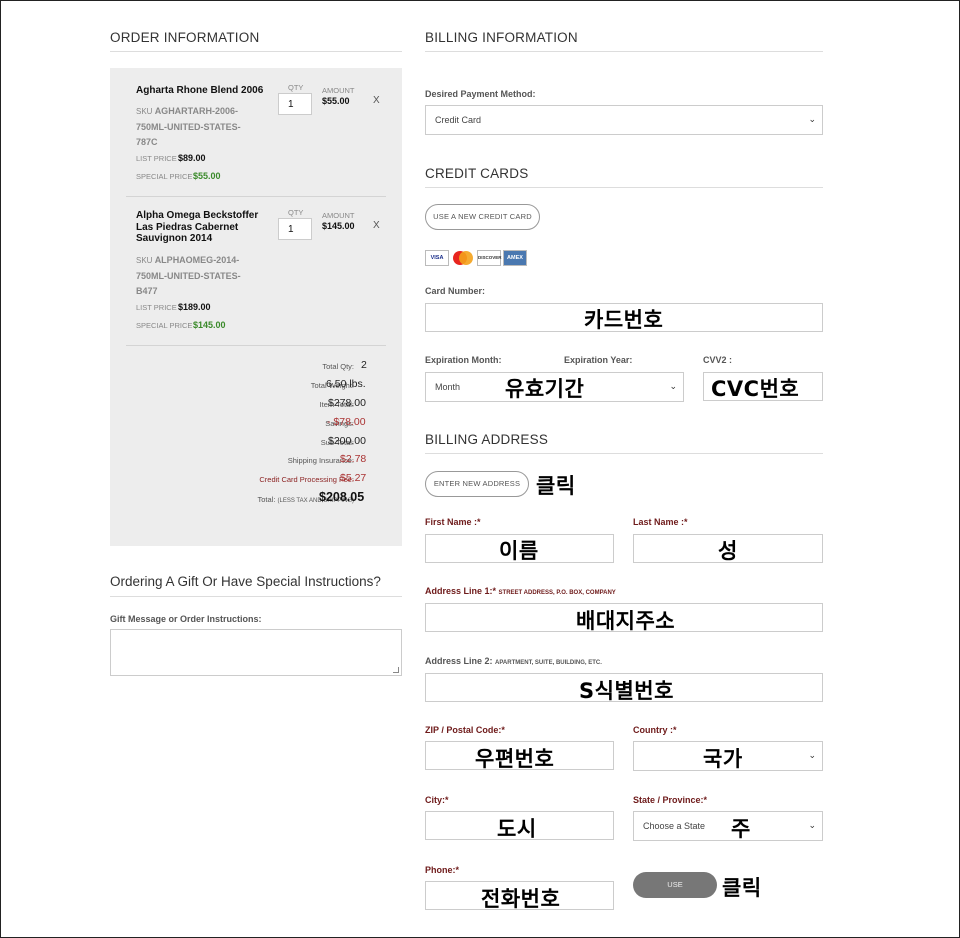 This screenshot has width=960, height=938. I want to click on item-1-amount: $55.00, so click(336, 101).